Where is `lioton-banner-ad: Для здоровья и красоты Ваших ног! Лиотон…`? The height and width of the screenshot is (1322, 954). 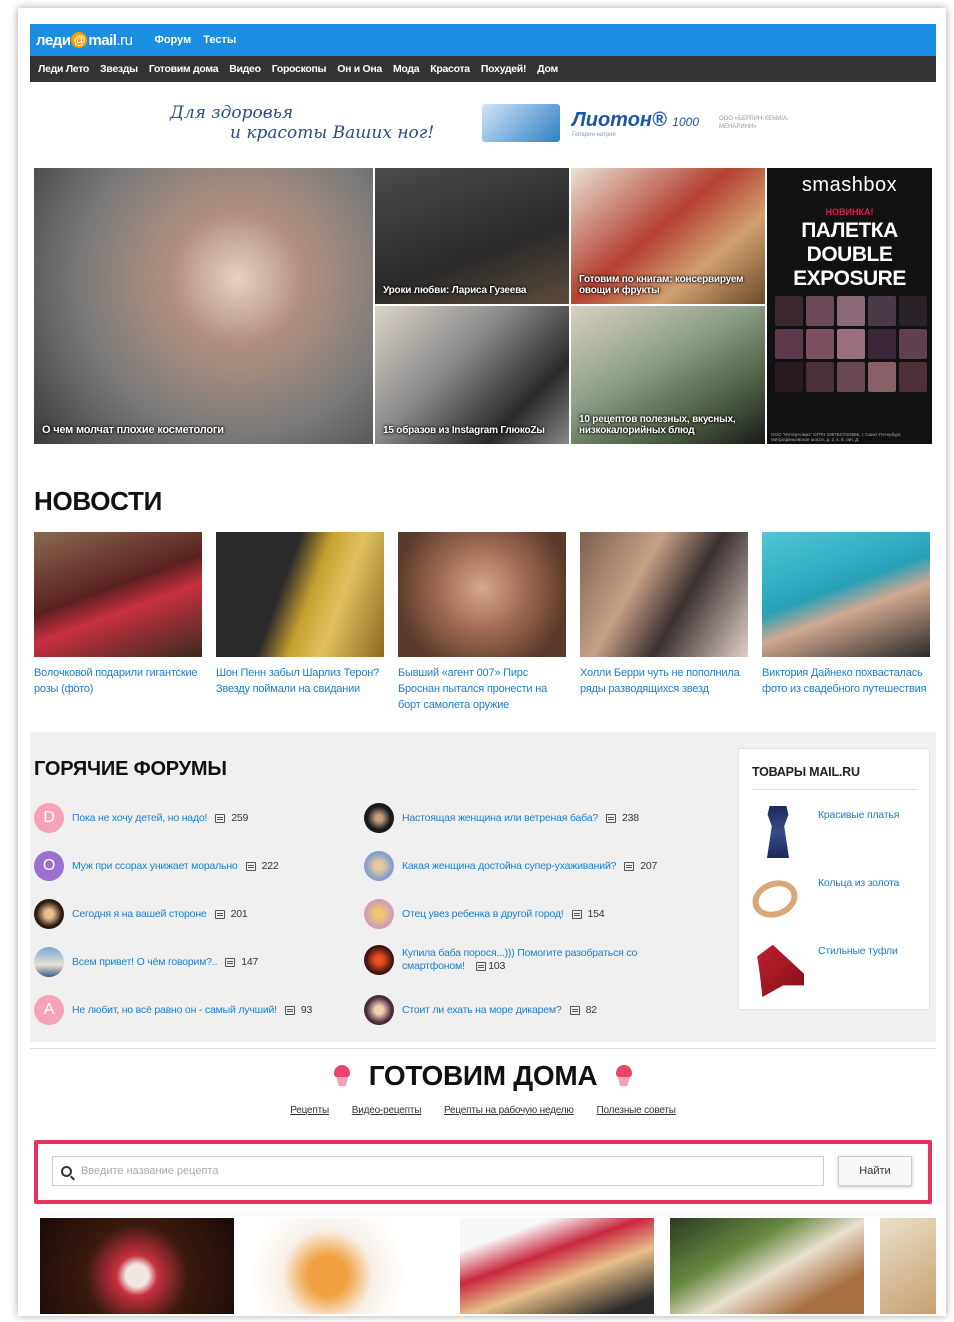
lioton-banner-ad: Для здоровья и красоты Ваших ног! Лиотон… is located at coordinates (490, 123).